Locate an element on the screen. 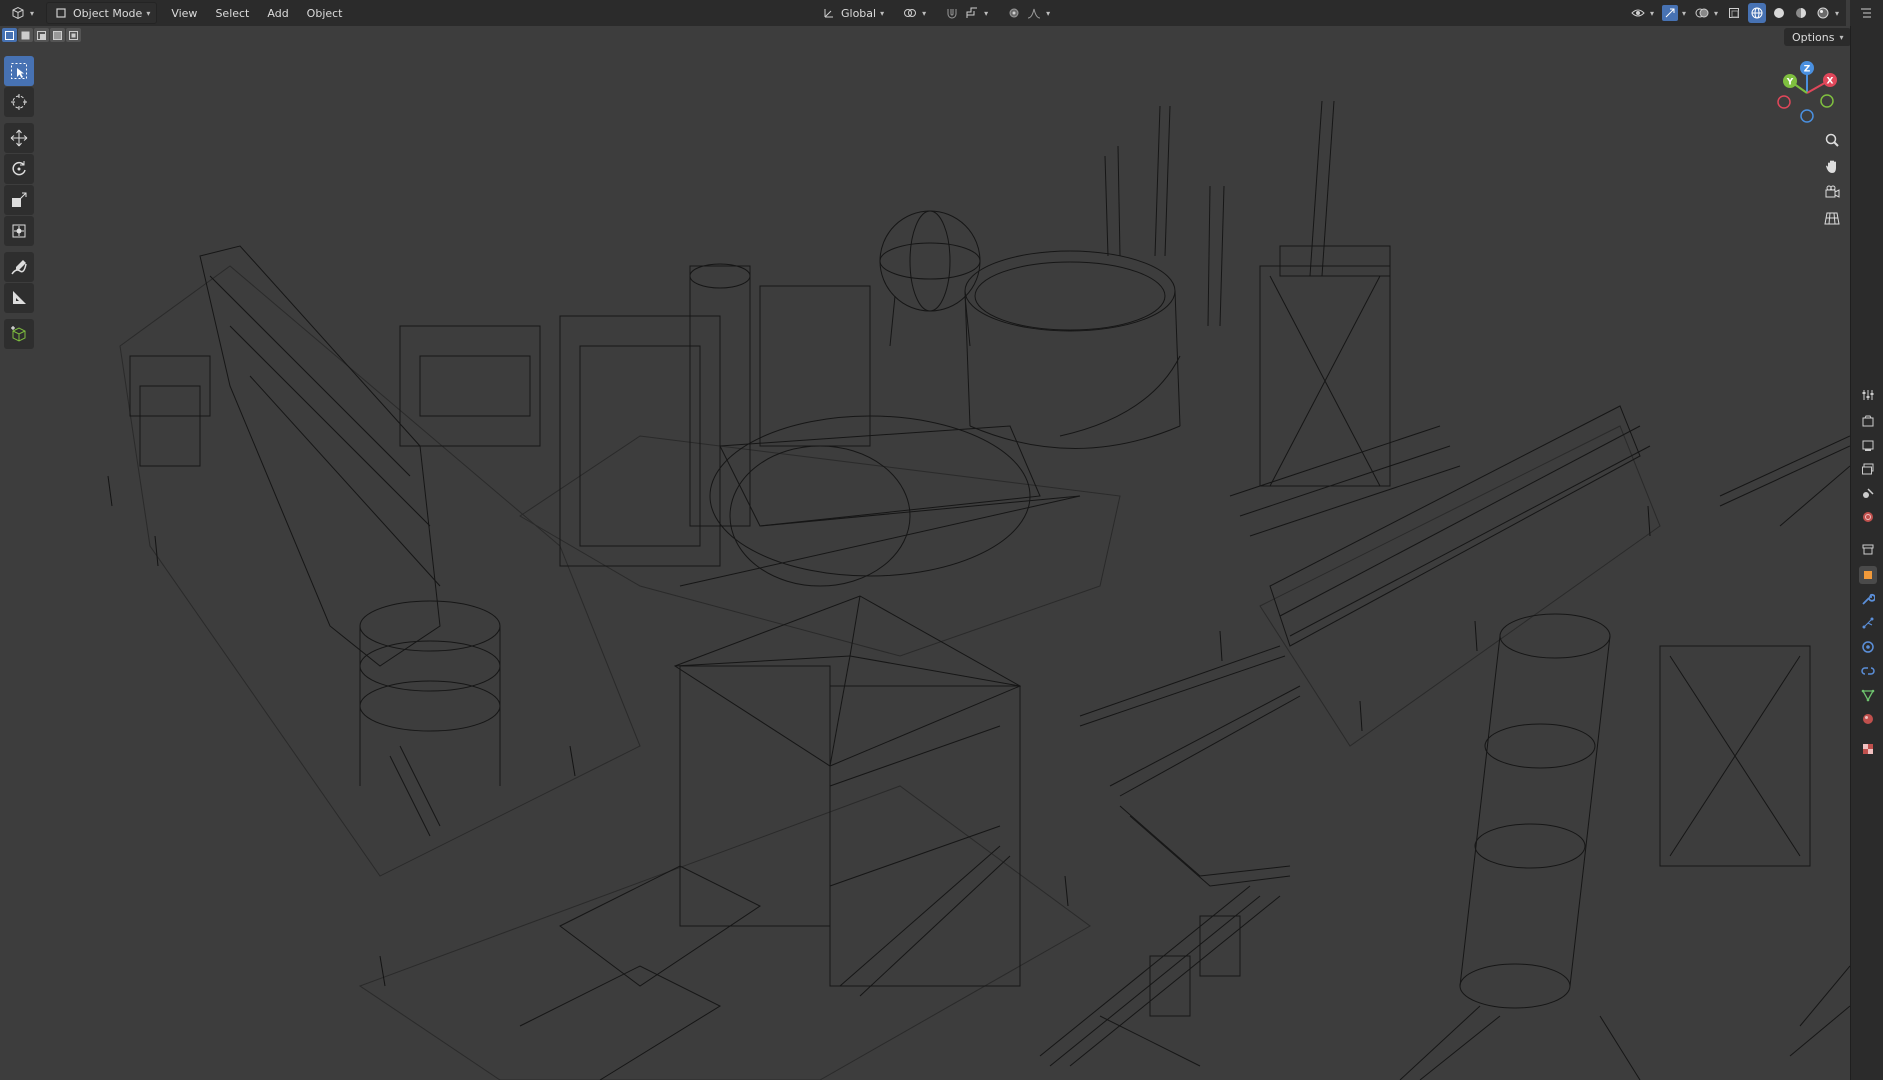 The image size is (1883, 1080). viewport-display-tools: ▾ ▾ ▾ ▾ is located at coordinates (1734, 13).